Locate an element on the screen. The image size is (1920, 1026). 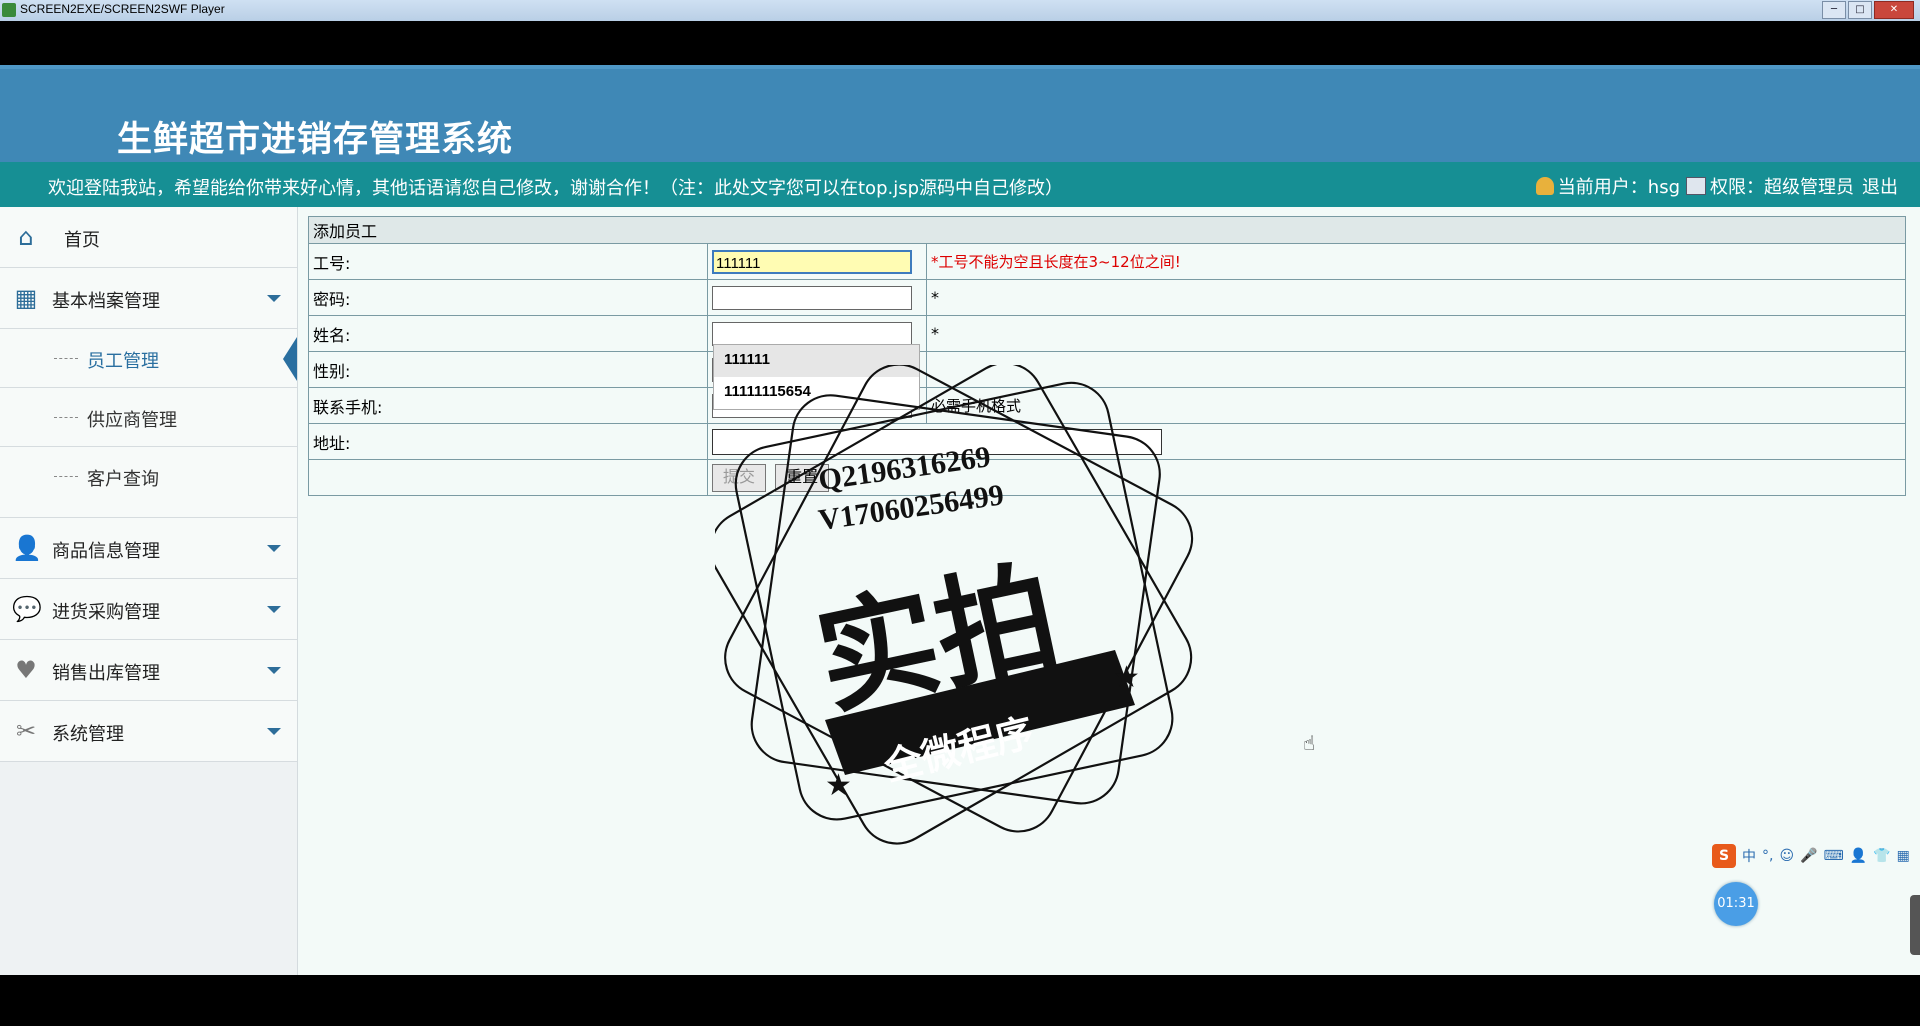
sidebar-item-purchase: 💬 进货采购管理 is located at coordinates (148, 609).